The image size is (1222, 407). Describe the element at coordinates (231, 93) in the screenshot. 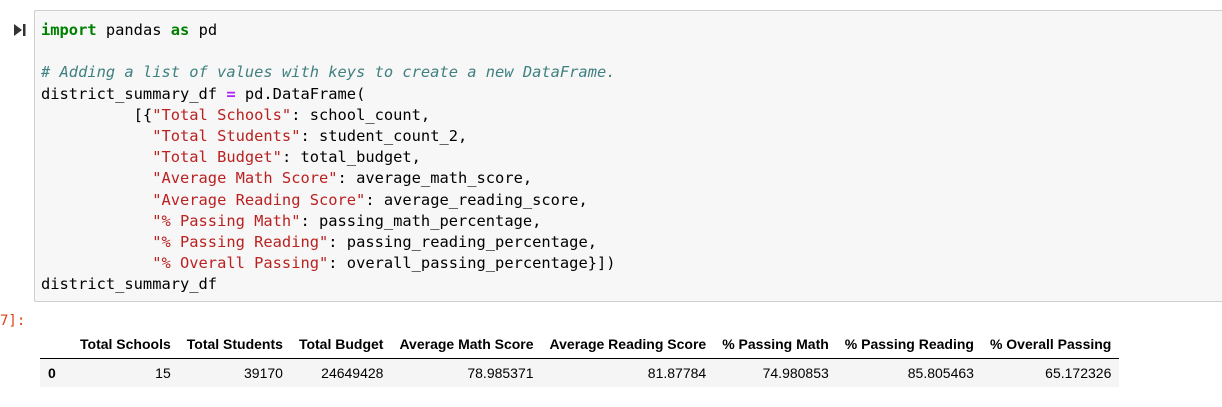

I see `code-token: =` at that location.